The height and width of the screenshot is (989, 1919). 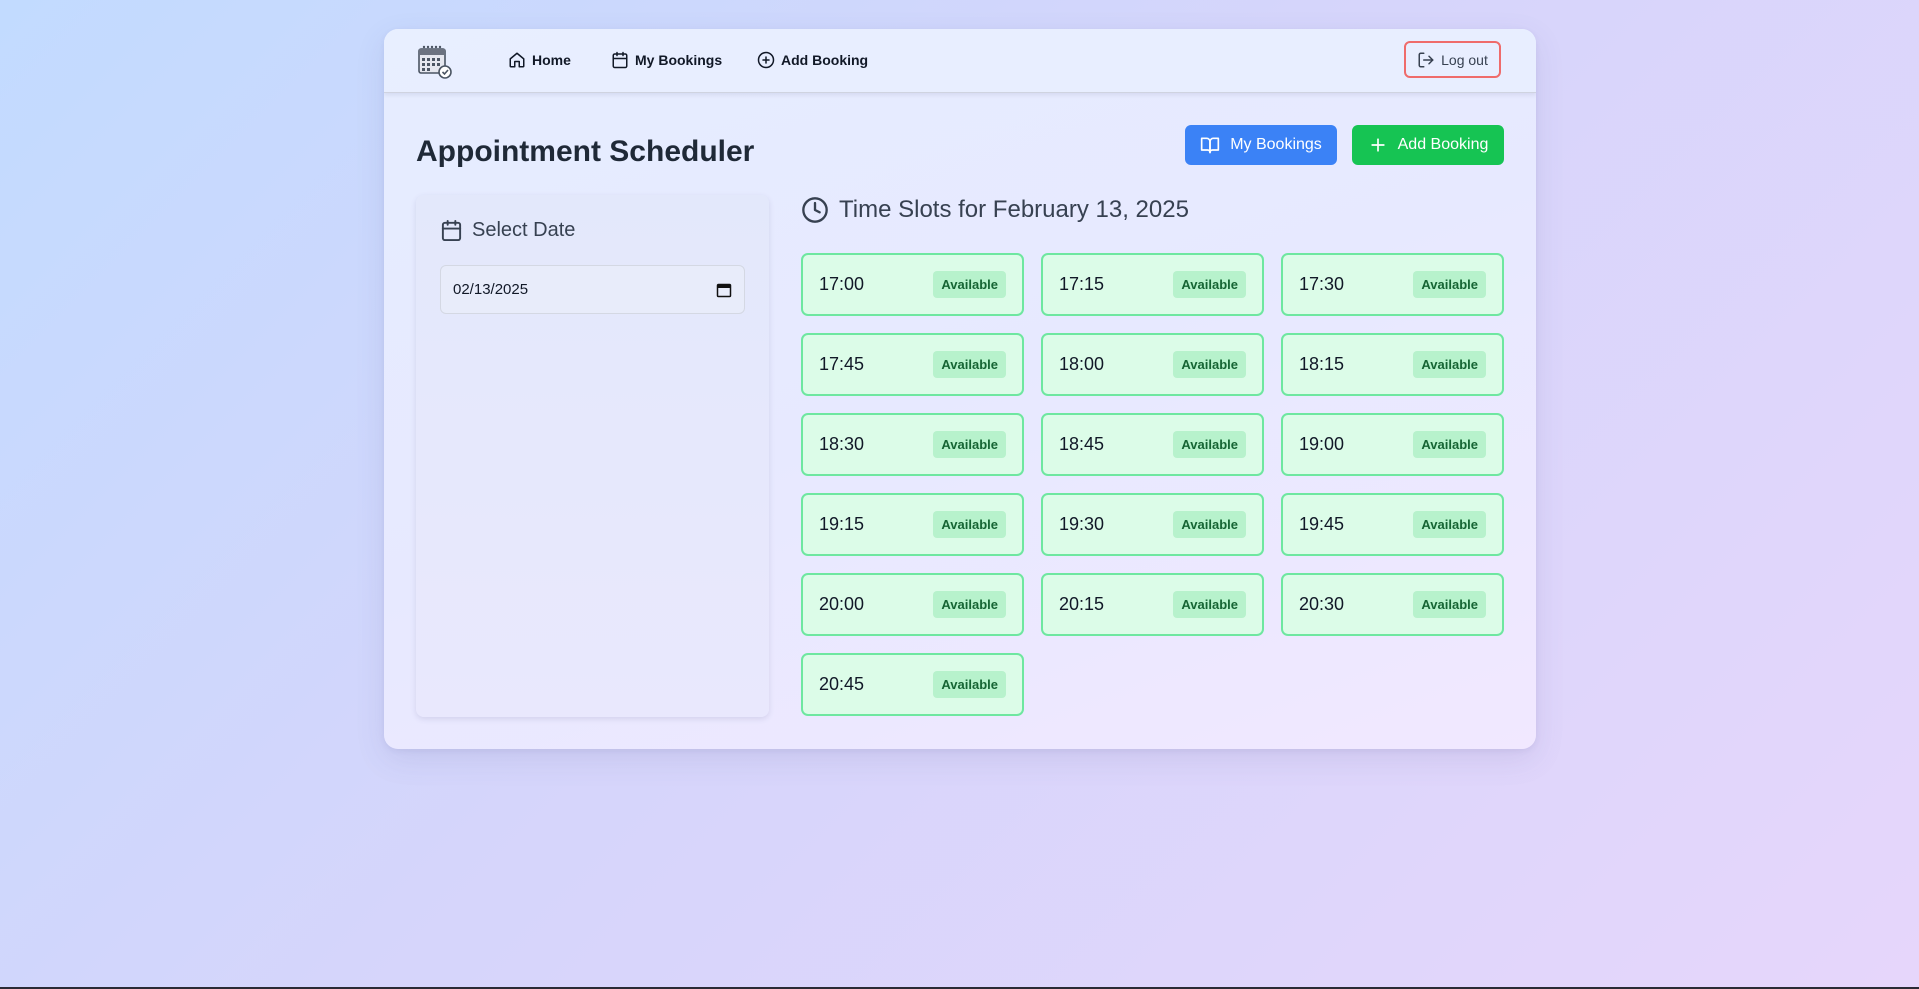 I want to click on home-icon, so click(x=517, y=60).